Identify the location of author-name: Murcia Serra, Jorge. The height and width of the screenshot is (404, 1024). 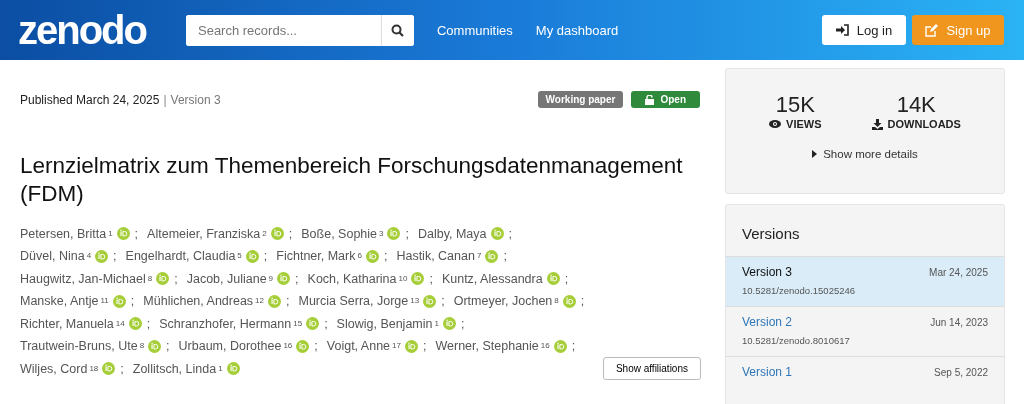
(353, 301).